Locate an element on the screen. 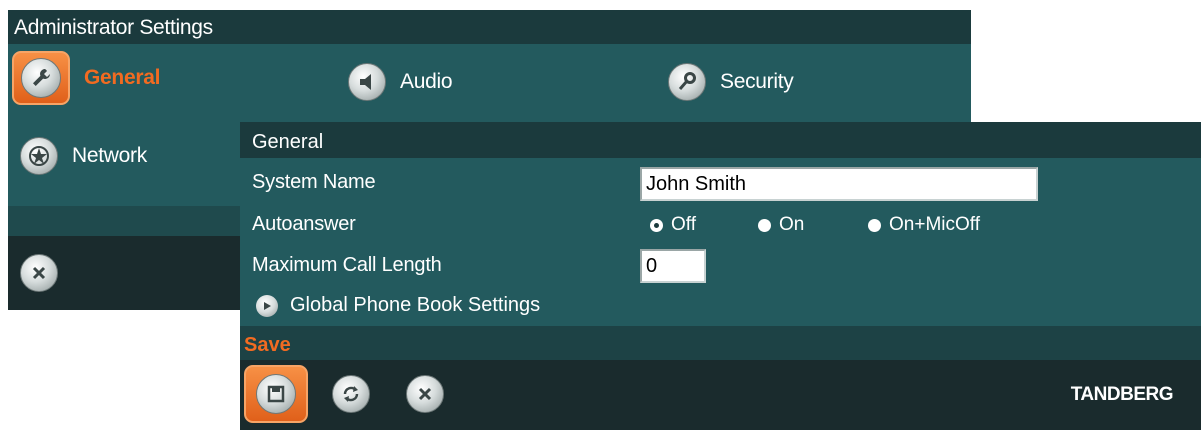  admin-settings-title: Administrator Settings is located at coordinates (489, 27).